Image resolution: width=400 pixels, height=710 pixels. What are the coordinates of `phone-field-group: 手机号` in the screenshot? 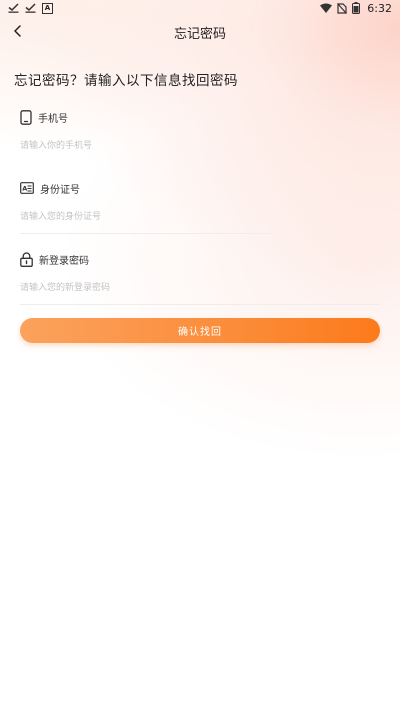 It's located at (200, 131).